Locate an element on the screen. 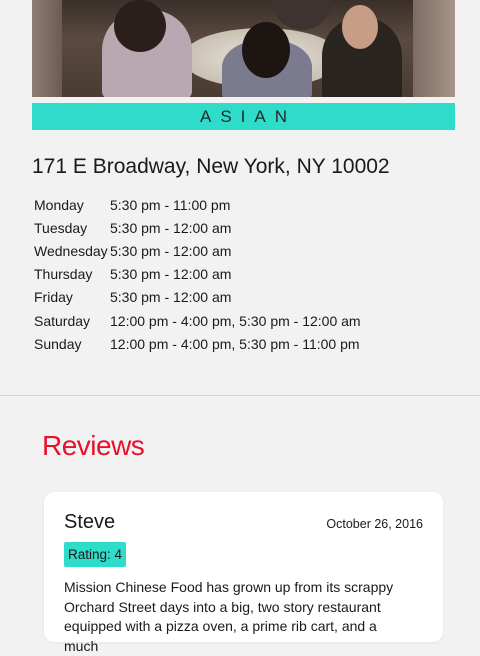 This screenshot has height=656, width=480. hours-day: Tuesday is located at coordinates (61, 227).